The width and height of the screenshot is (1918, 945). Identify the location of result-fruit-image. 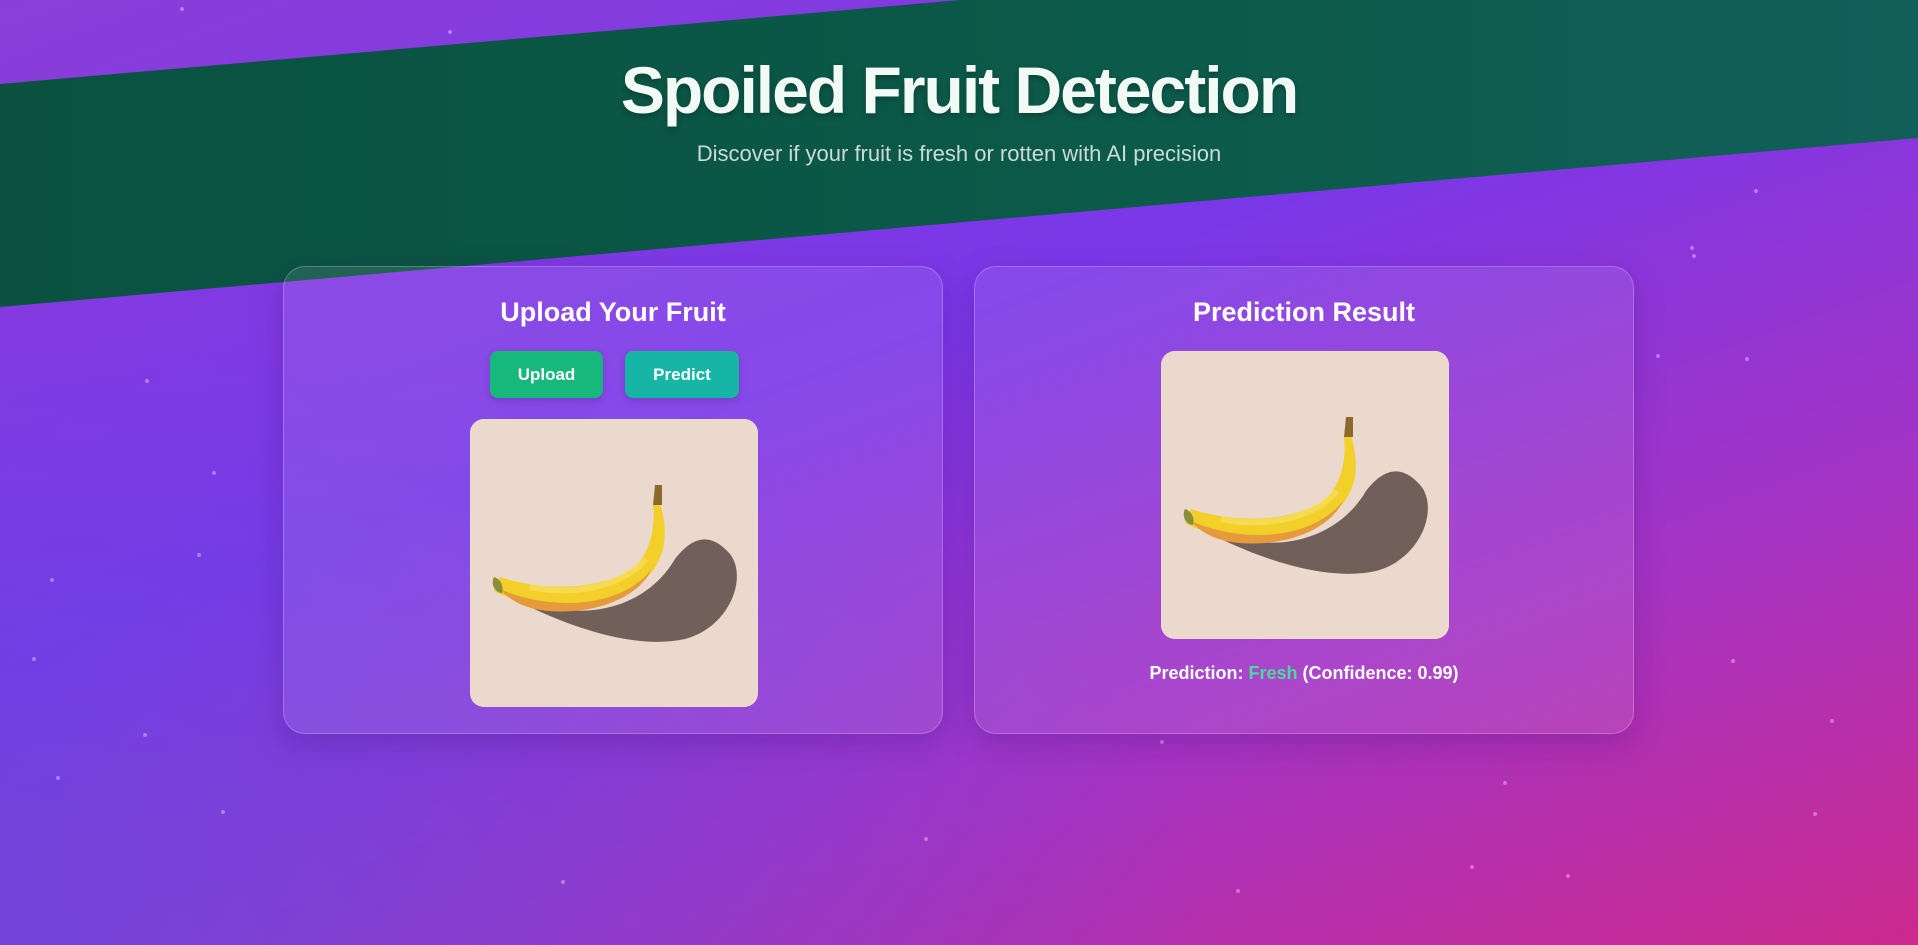
(1305, 495).